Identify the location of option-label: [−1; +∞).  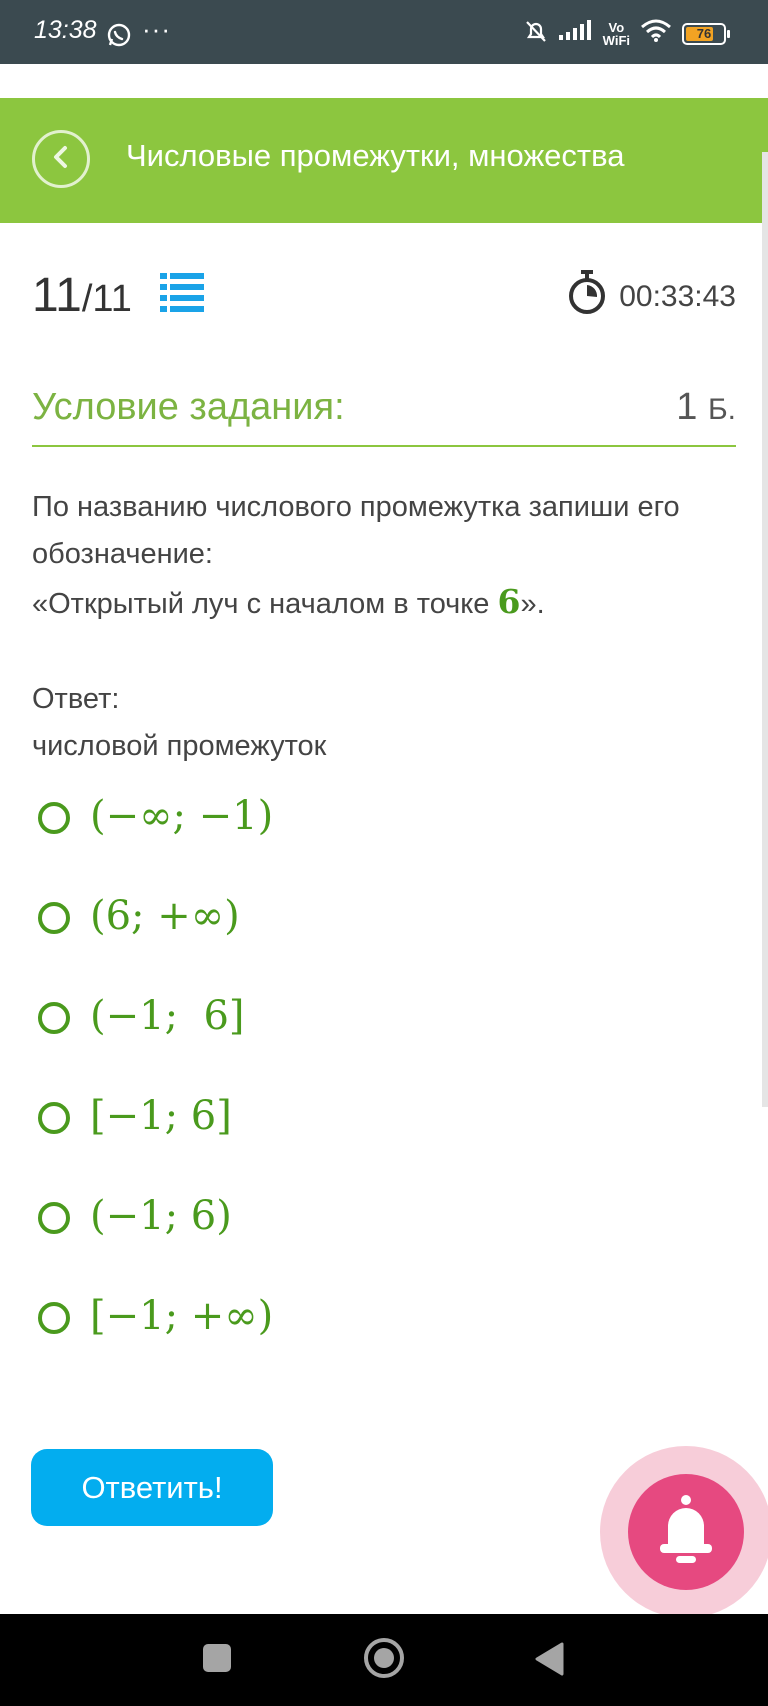
(182, 1316).